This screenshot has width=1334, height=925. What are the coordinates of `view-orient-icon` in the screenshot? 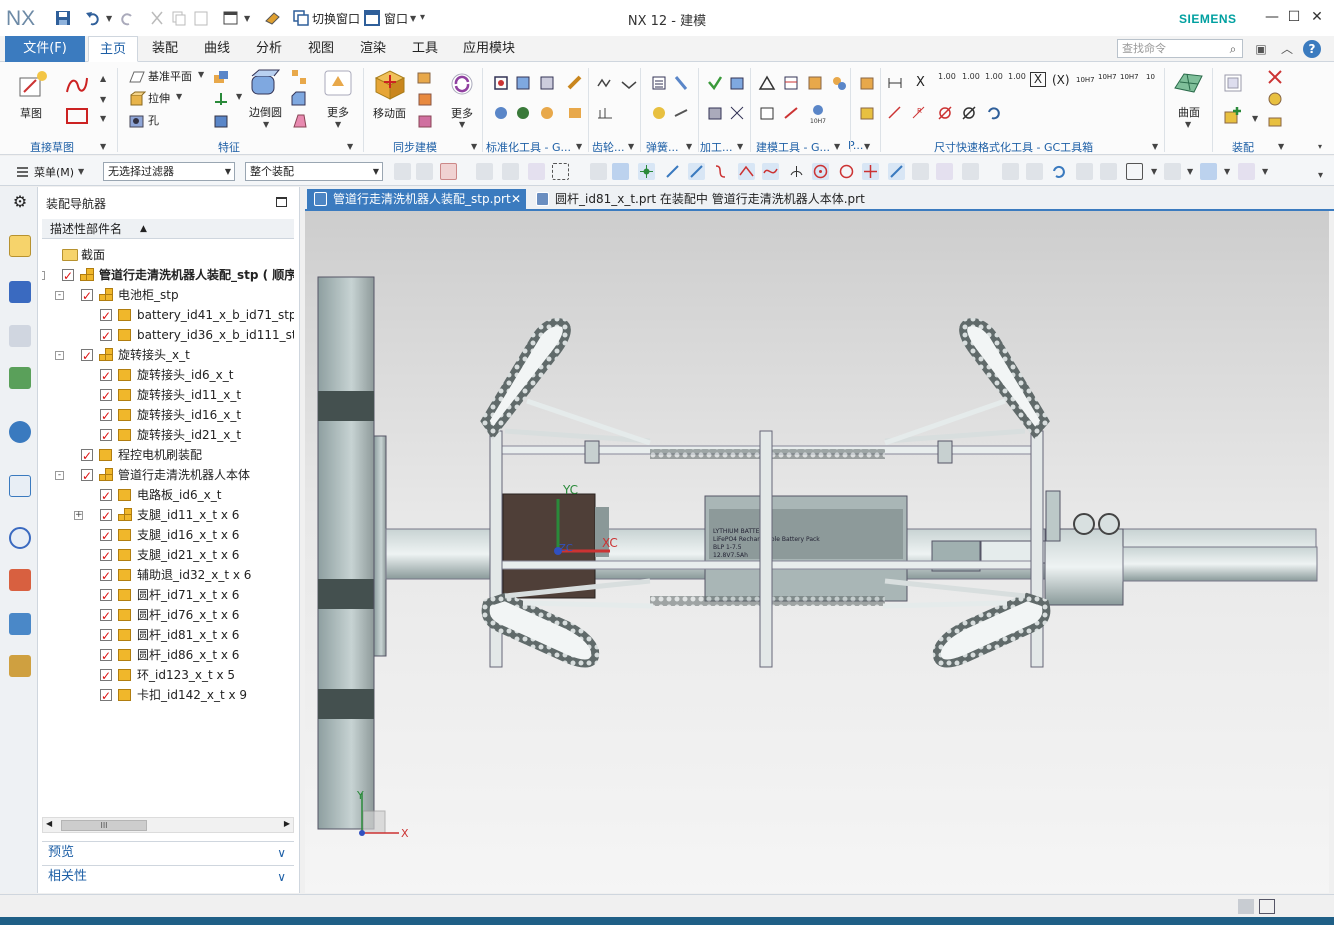 It's located at (1108, 171).